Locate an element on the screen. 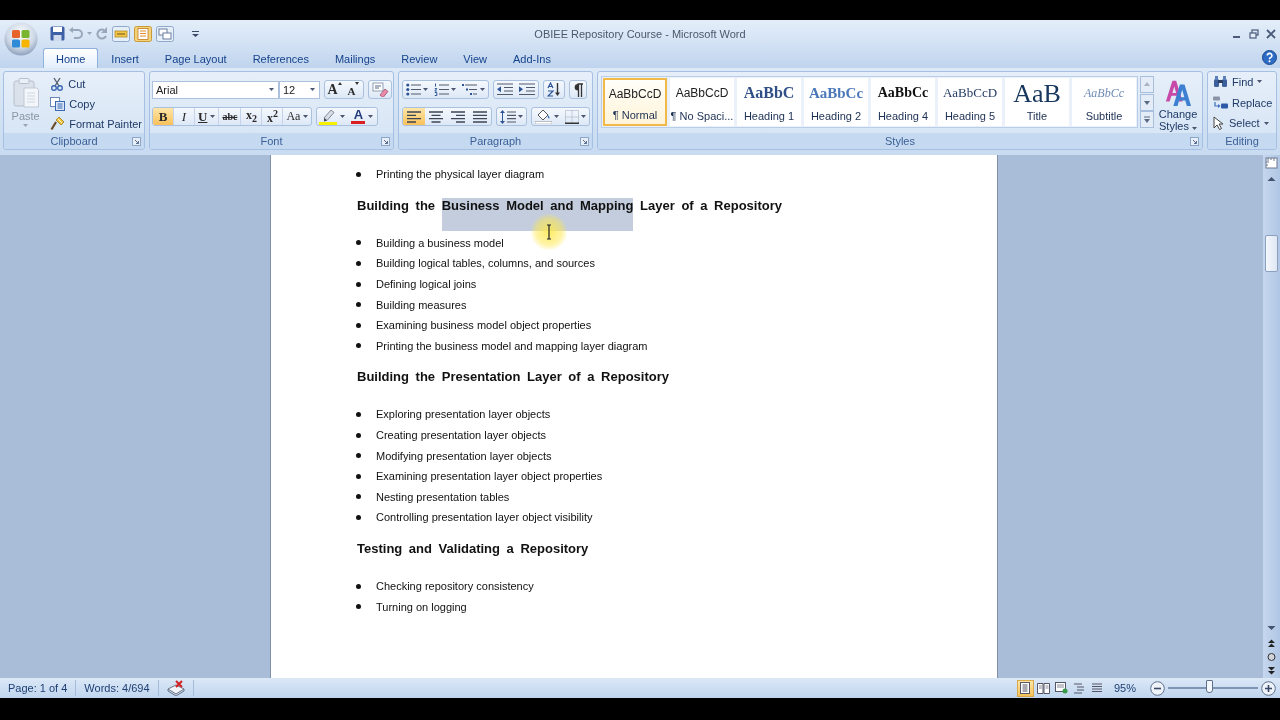  group-label: Styles is located at coordinates (900, 141).